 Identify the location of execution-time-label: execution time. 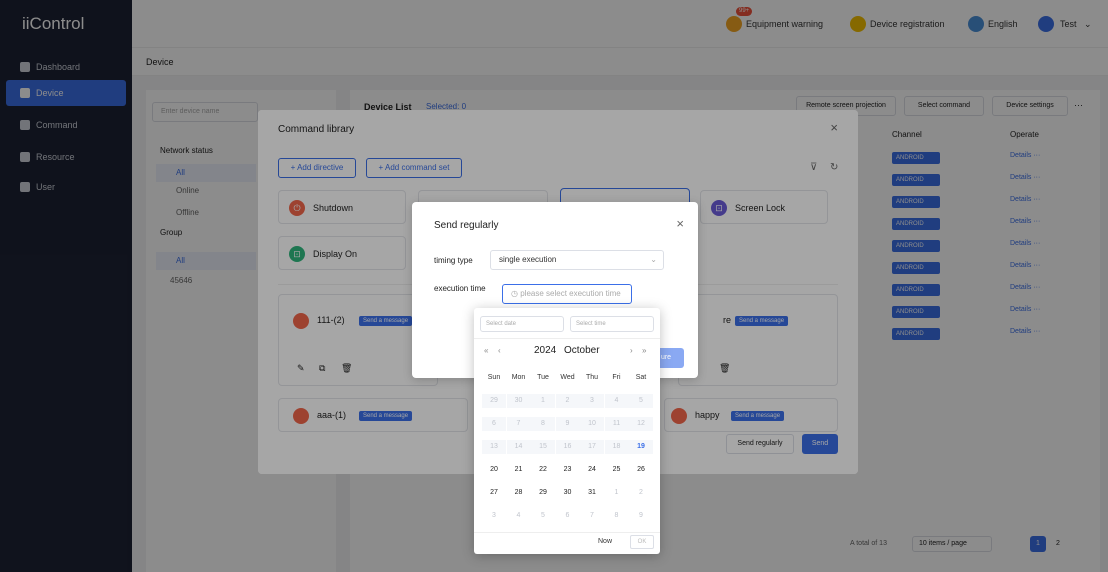
(460, 288).